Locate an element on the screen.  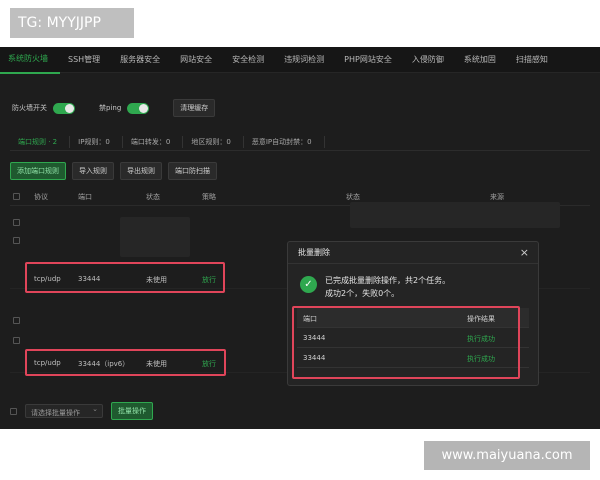
batch-checkbox is located at coordinates (13, 411).